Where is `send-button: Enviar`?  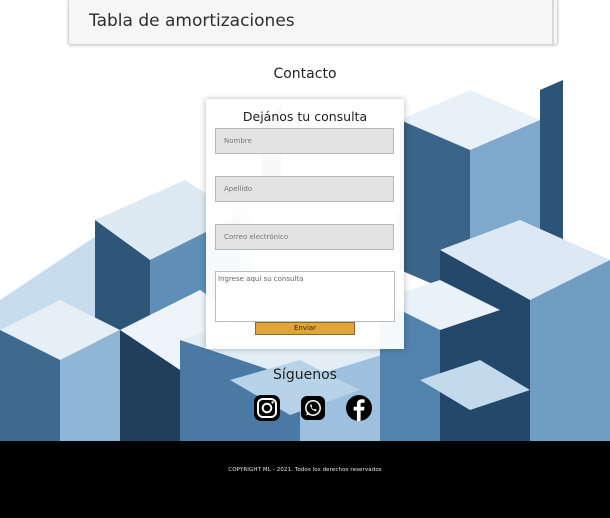
send-button: Enviar is located at coordinates (305, 328).